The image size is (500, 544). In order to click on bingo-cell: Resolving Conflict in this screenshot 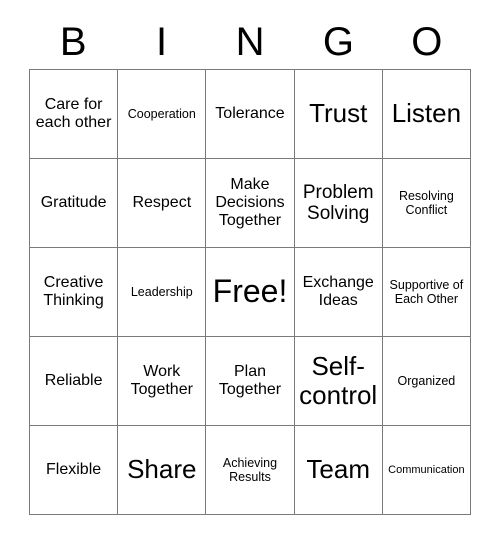, I will do `click(426, 203)`.